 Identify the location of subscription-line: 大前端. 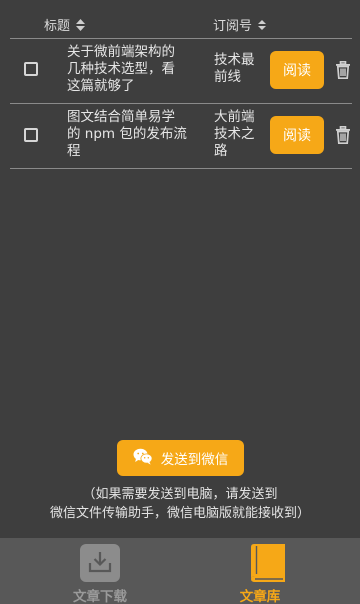
(234, 117).